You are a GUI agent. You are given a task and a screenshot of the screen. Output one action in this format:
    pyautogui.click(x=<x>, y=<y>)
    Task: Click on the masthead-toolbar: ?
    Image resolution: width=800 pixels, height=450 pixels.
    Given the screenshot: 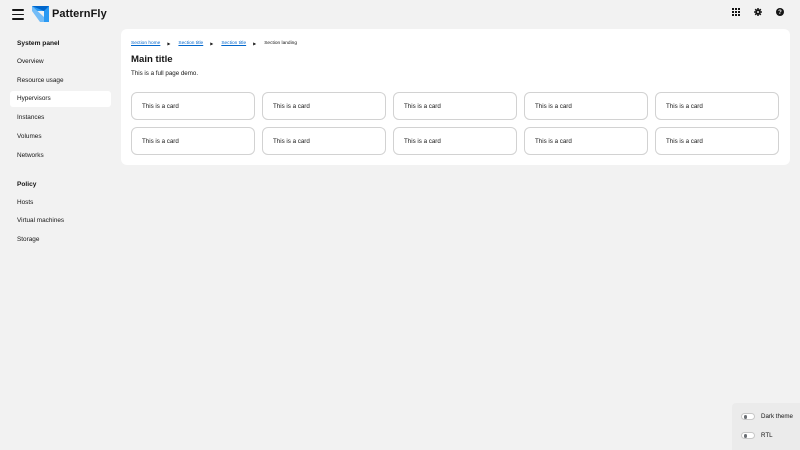 What is the action you would take?
    pyautogui.click(x=758, y=12)
    